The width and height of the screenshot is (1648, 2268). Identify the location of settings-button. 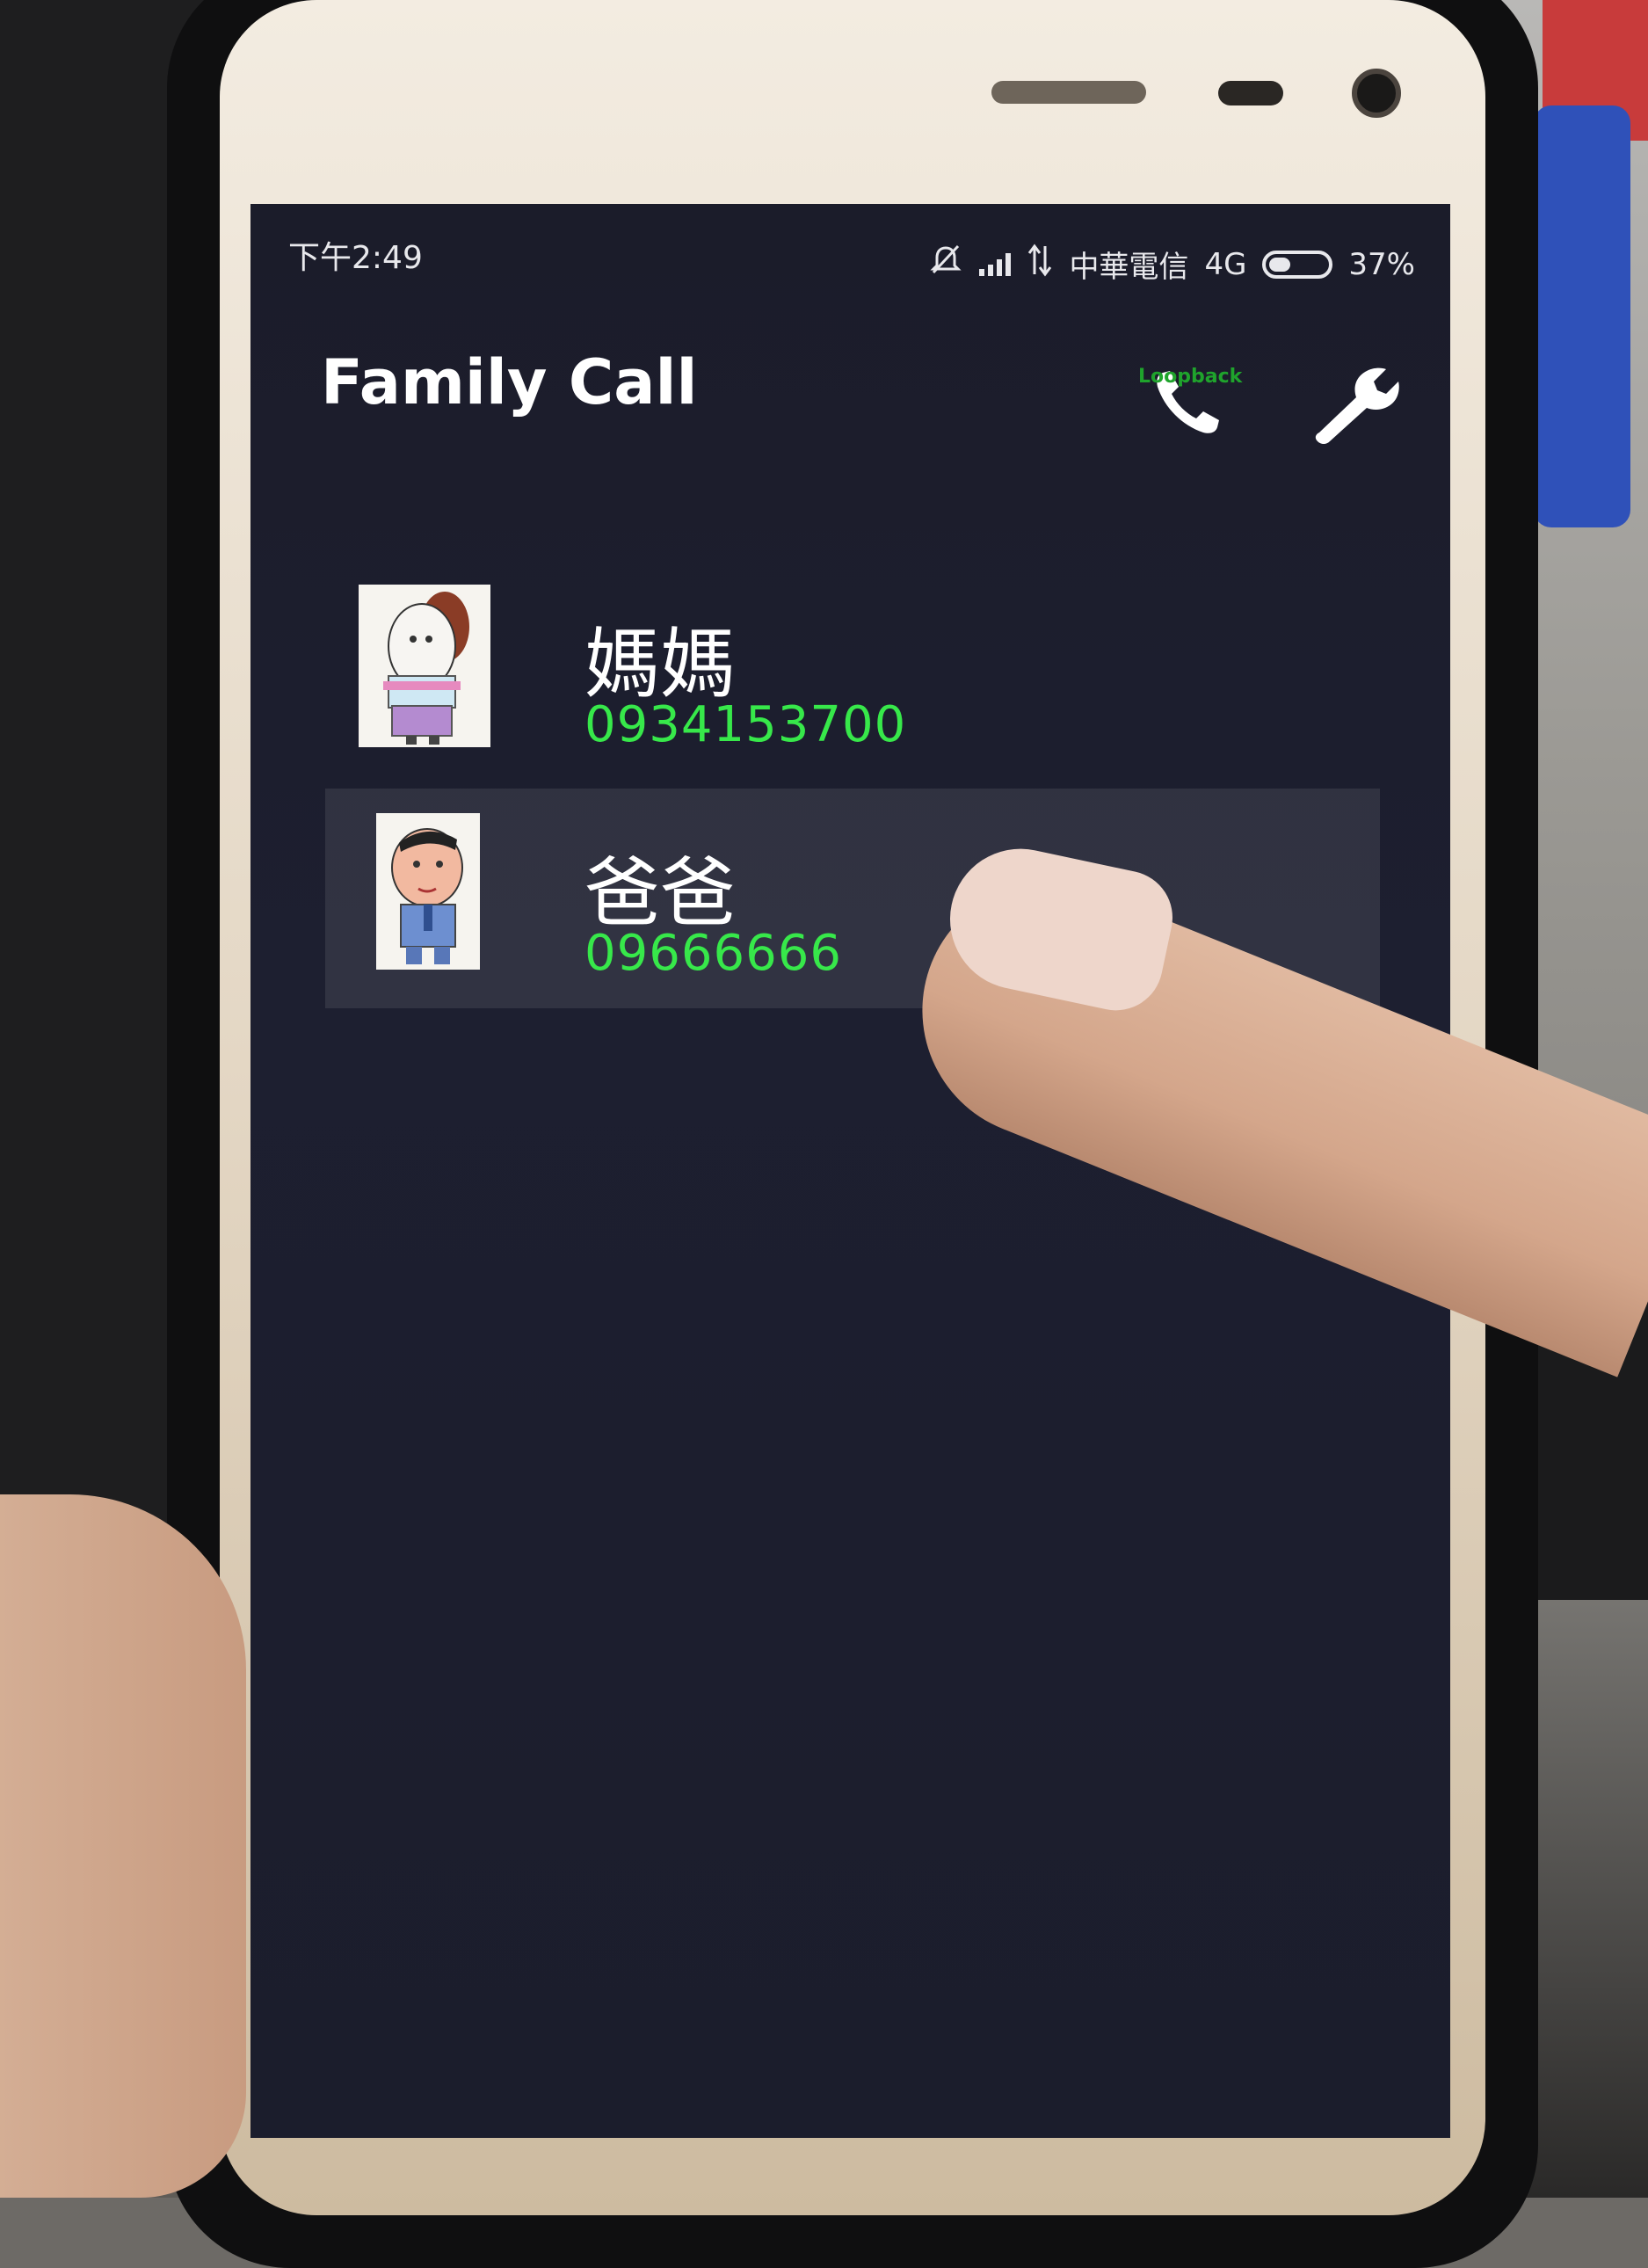
(1353, 402).